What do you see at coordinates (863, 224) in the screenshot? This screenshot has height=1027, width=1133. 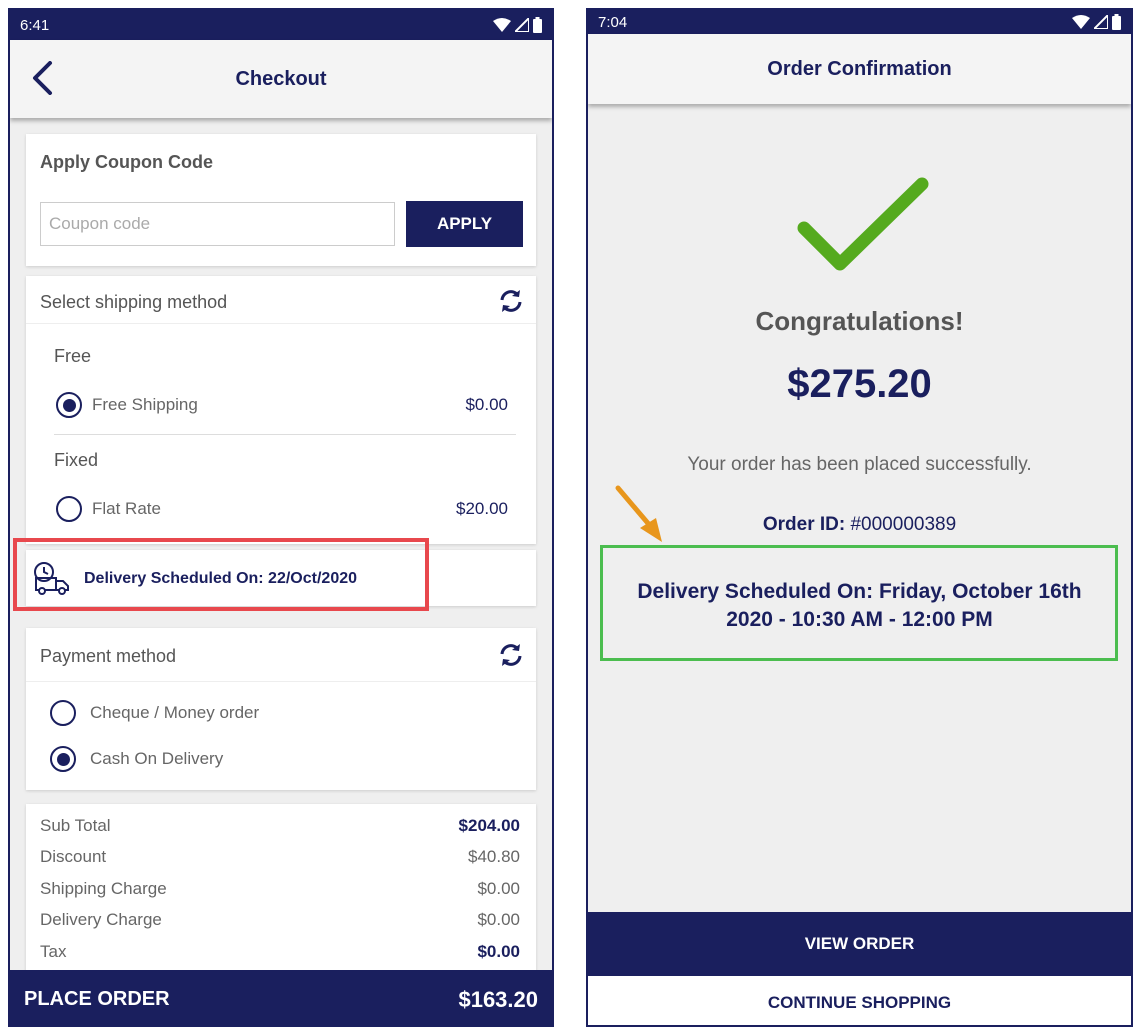 I see `checkmark-icon` at bounding box center [863, 224].